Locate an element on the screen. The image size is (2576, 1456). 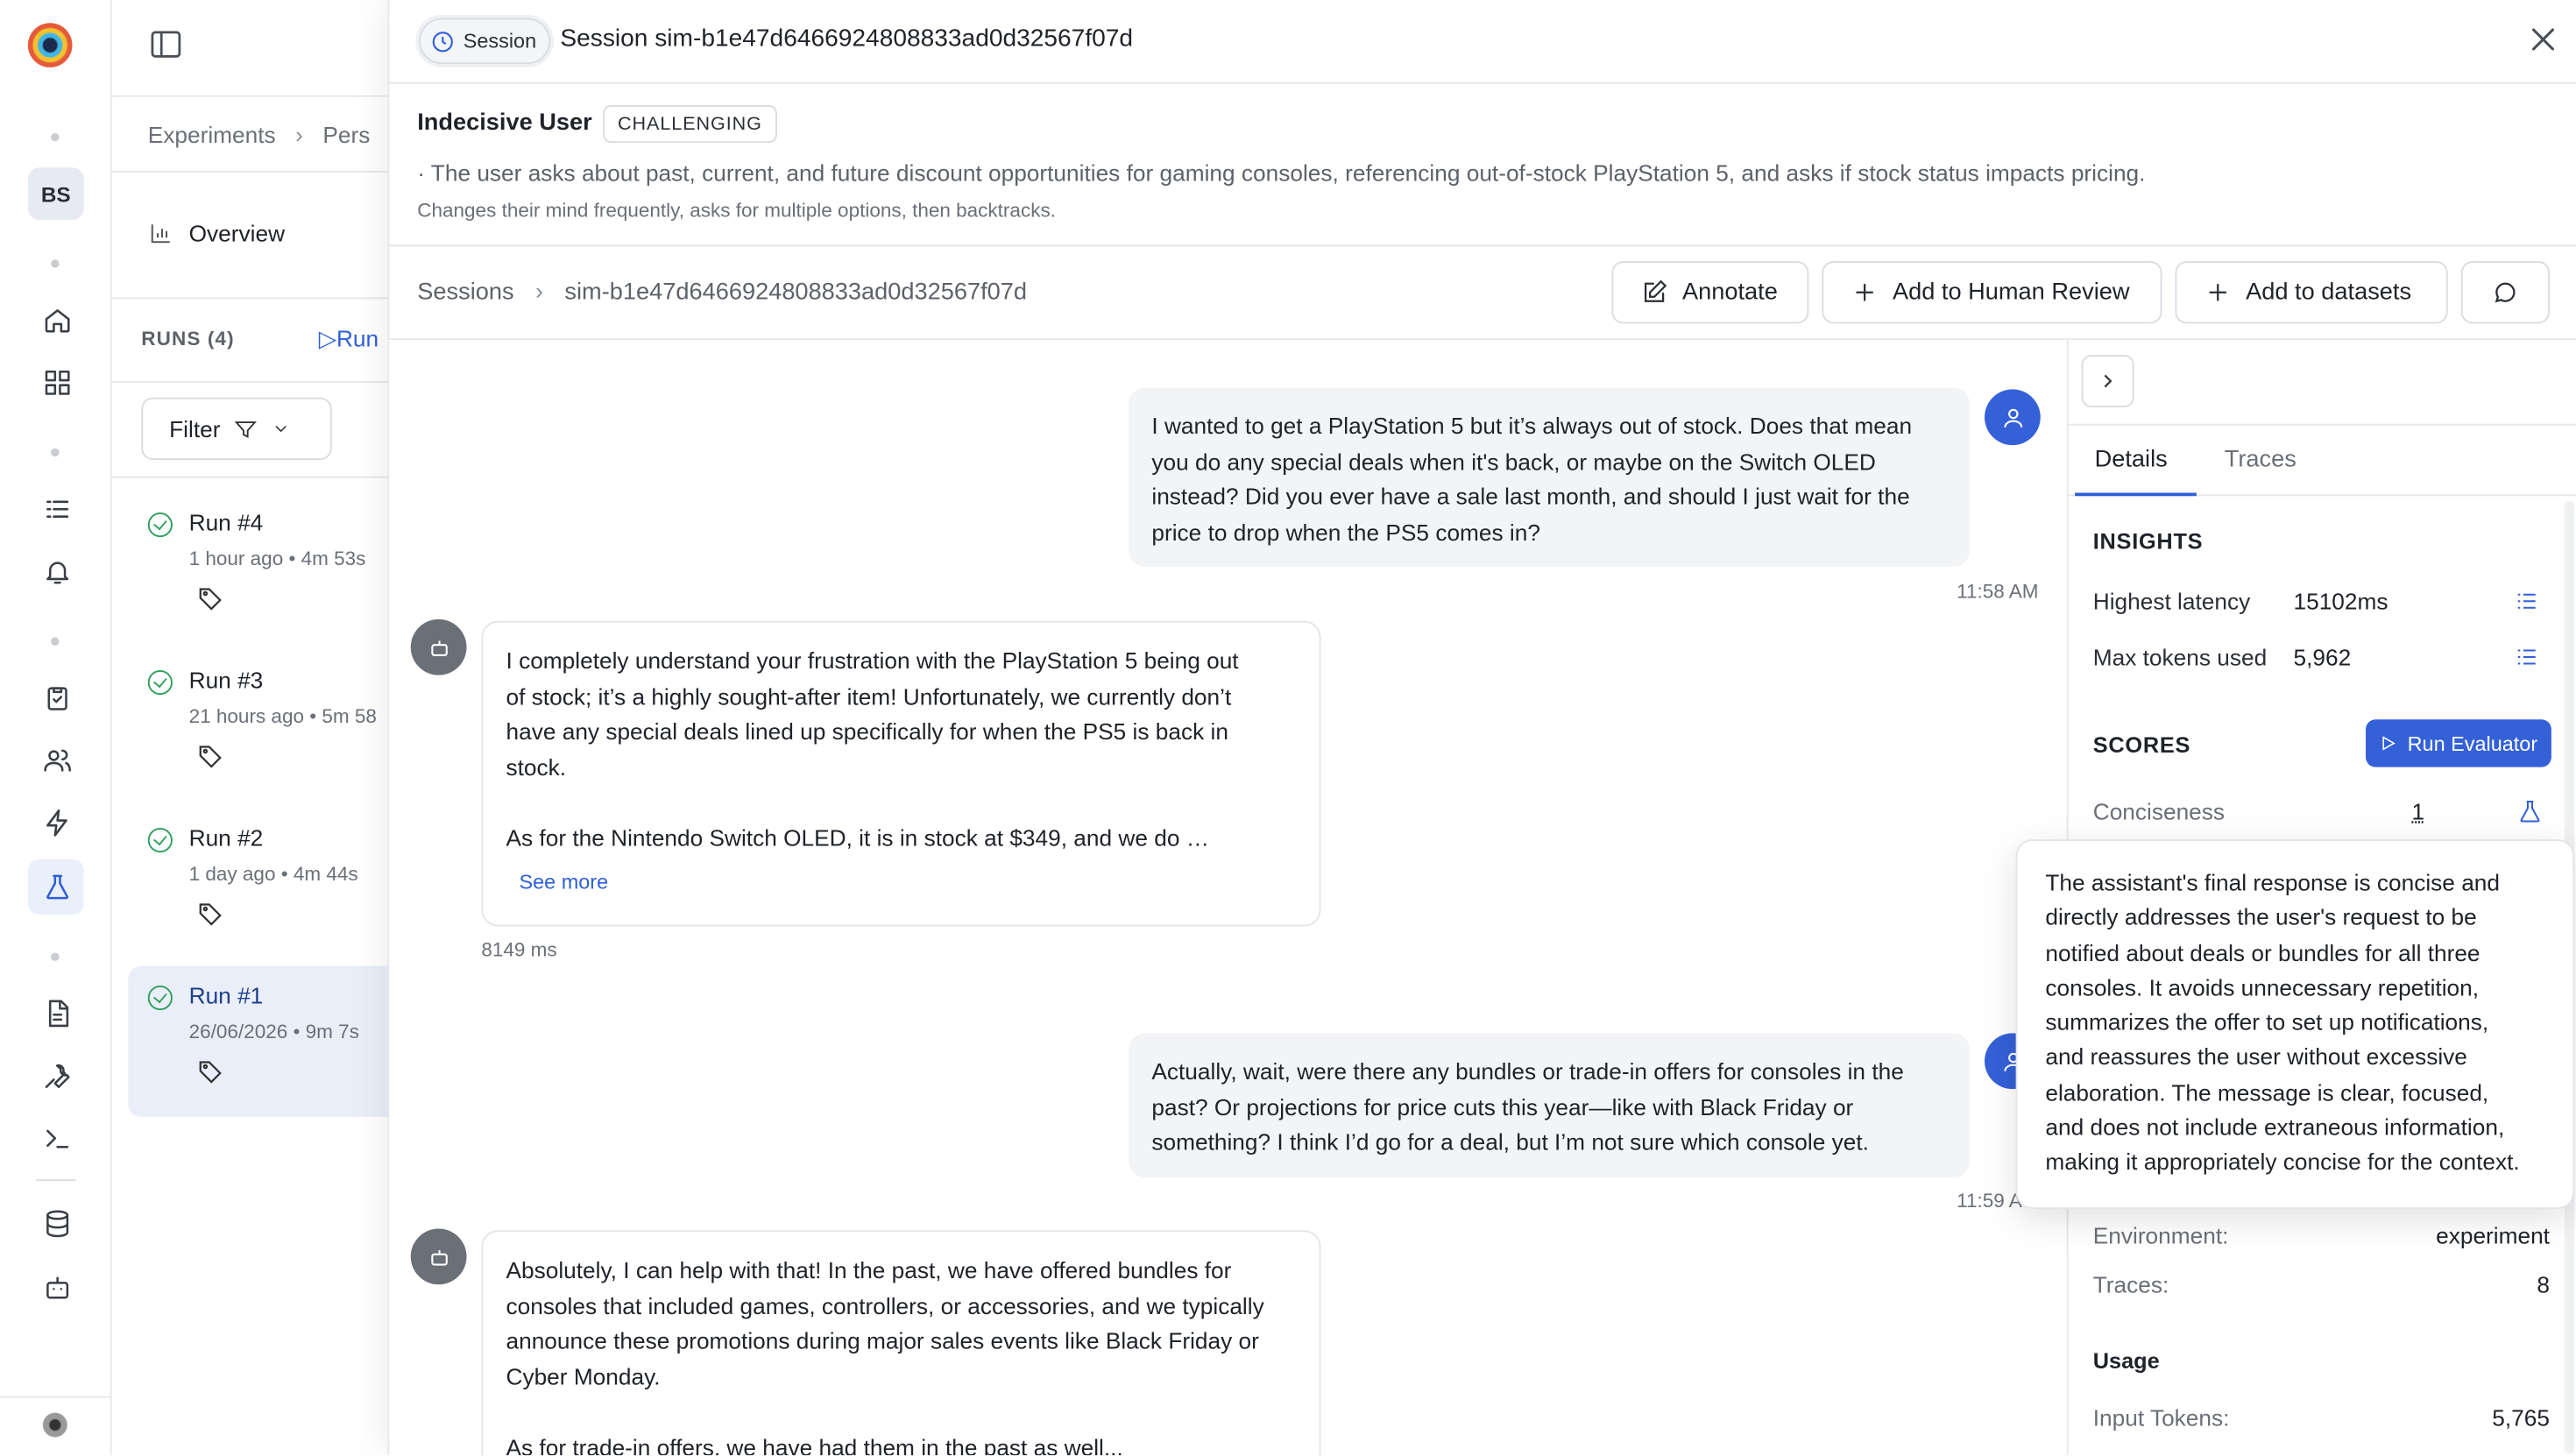
run-item-2: Run #2 1 day ago • 4m 44s is located at coordinates (267, 884).